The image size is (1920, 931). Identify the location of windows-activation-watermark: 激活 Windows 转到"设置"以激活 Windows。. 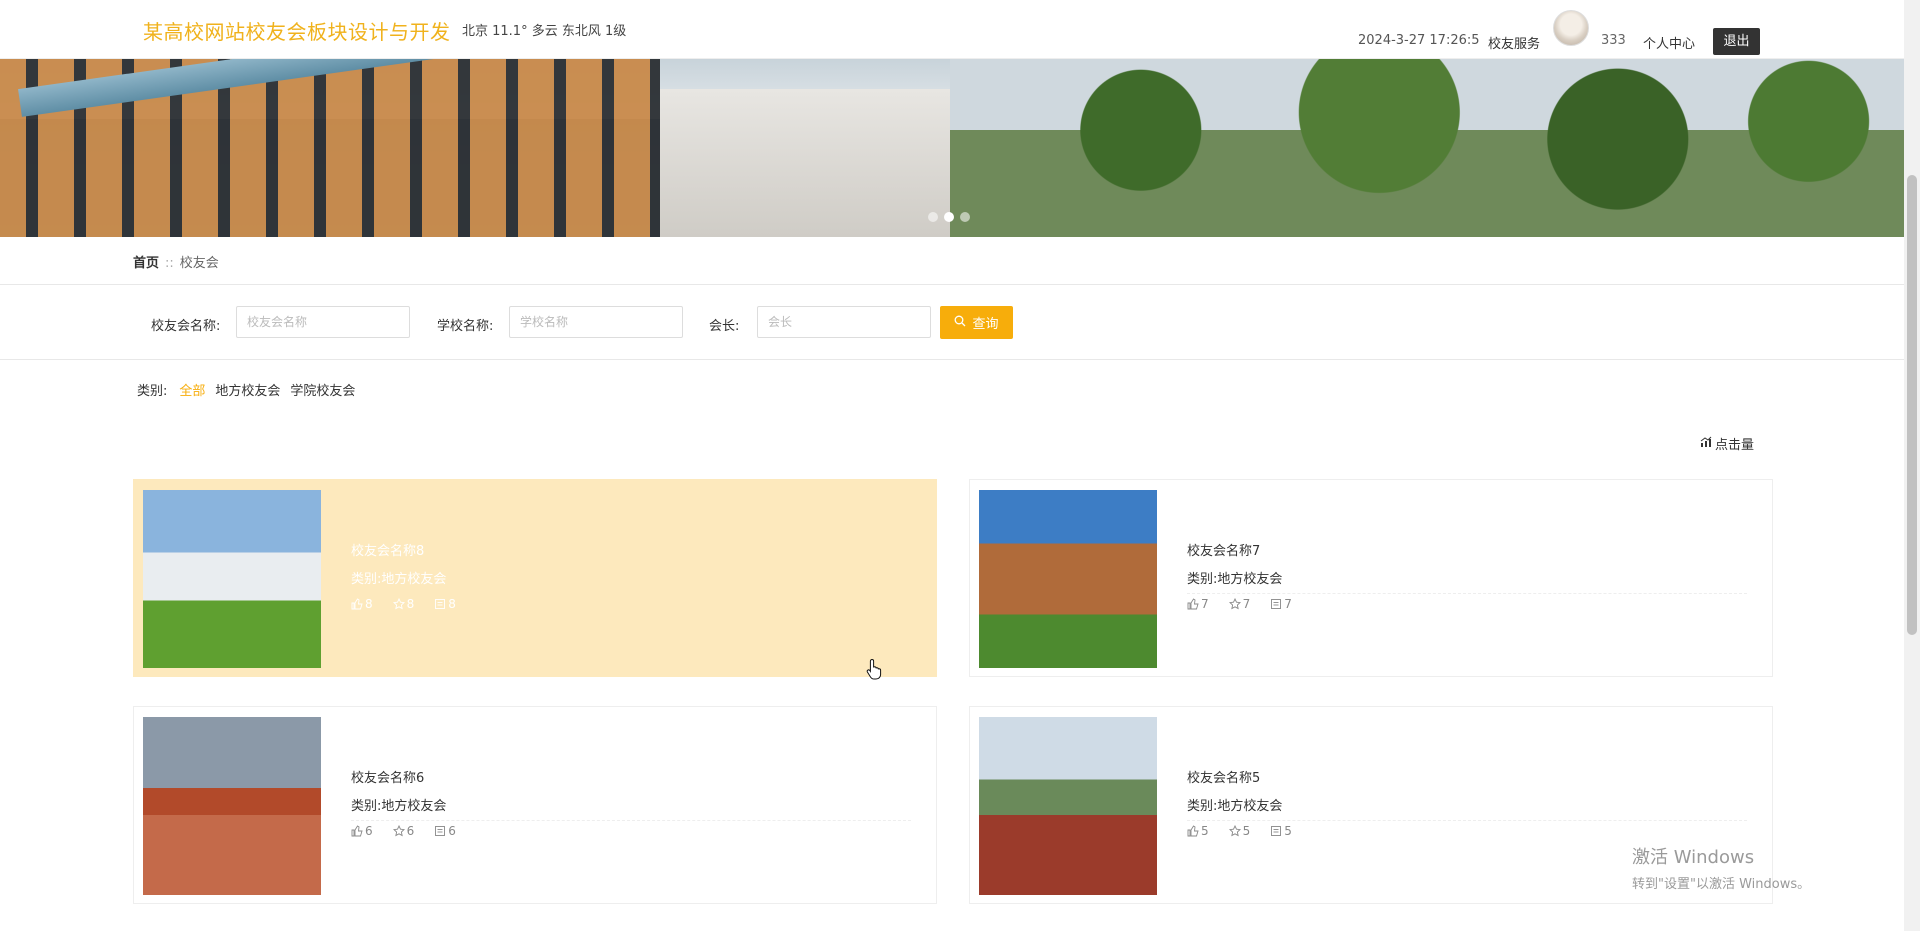
(1721, 867).